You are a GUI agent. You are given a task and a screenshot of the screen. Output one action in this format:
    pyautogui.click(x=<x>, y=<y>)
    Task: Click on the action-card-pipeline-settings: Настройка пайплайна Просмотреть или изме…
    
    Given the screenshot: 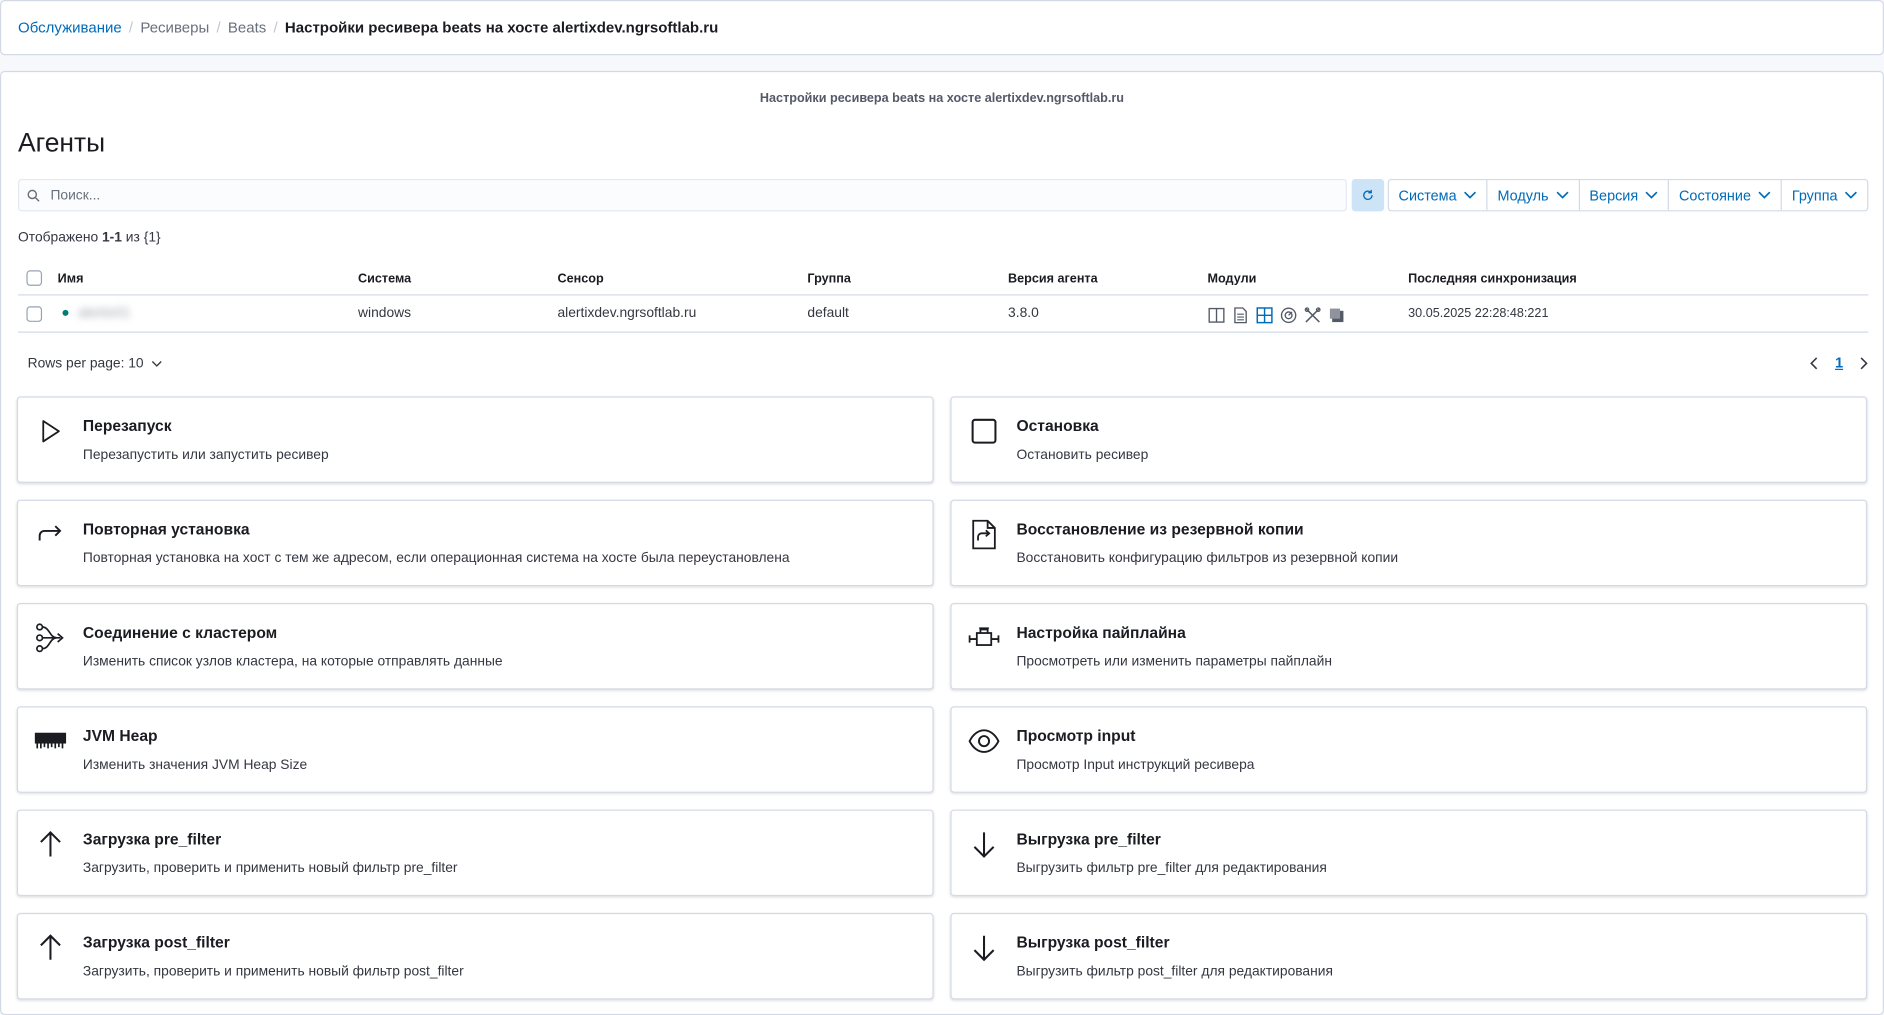 What is the action you would take?
    pyautogui.click(x=1409, y=646)
    